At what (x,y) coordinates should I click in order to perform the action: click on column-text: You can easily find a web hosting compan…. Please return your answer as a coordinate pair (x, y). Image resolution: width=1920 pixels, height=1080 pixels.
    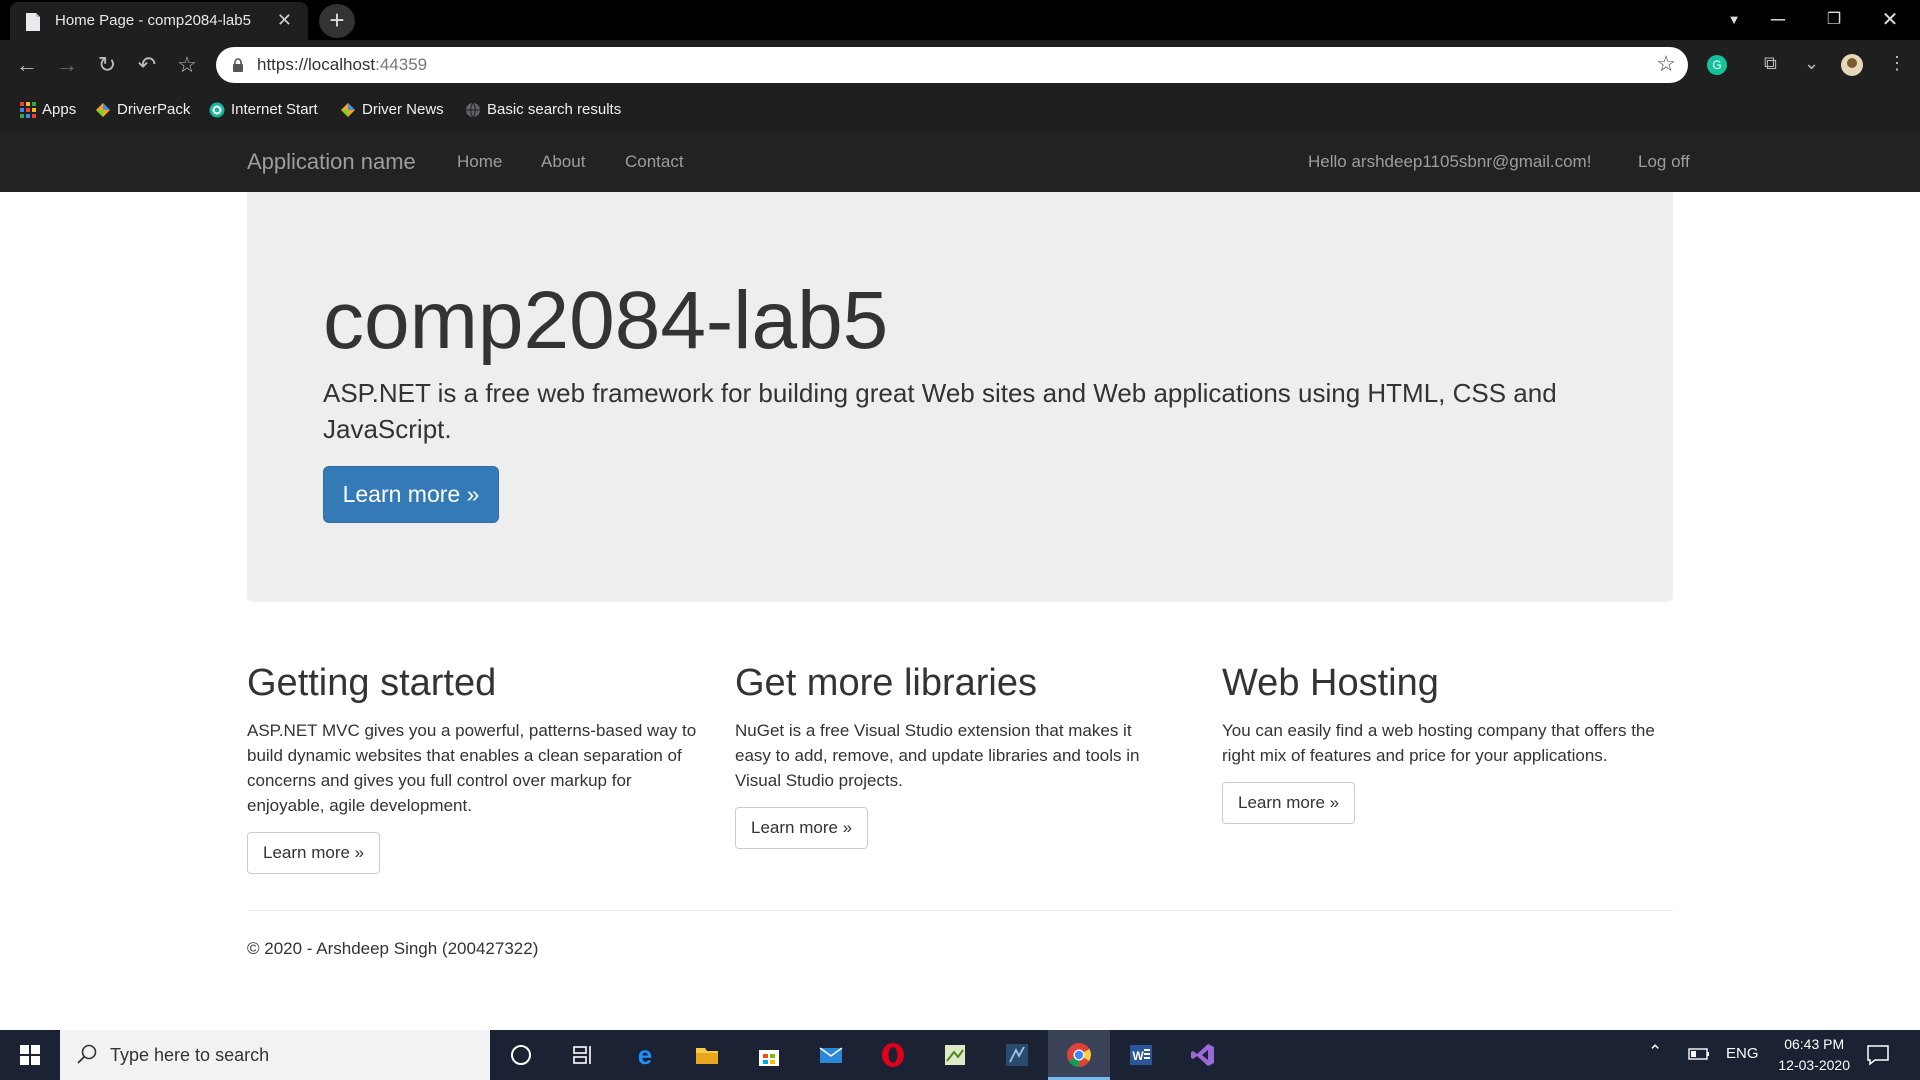
    Looking at the image, I should click on (1438, 743).